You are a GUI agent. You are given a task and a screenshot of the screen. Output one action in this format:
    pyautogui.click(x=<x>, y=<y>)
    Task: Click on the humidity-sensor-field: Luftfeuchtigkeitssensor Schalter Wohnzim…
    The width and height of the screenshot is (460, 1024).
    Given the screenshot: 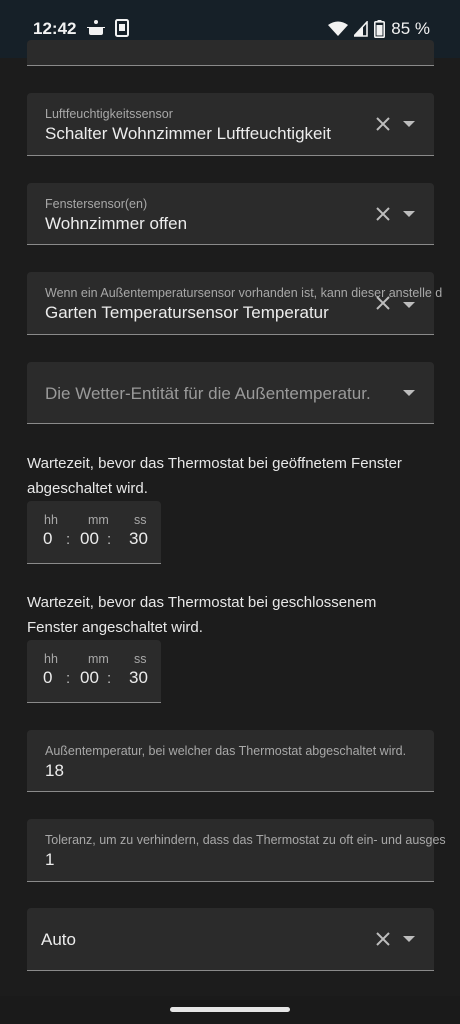 What is the action you would take?
    pyautogui.click(x=230, y=124)
    